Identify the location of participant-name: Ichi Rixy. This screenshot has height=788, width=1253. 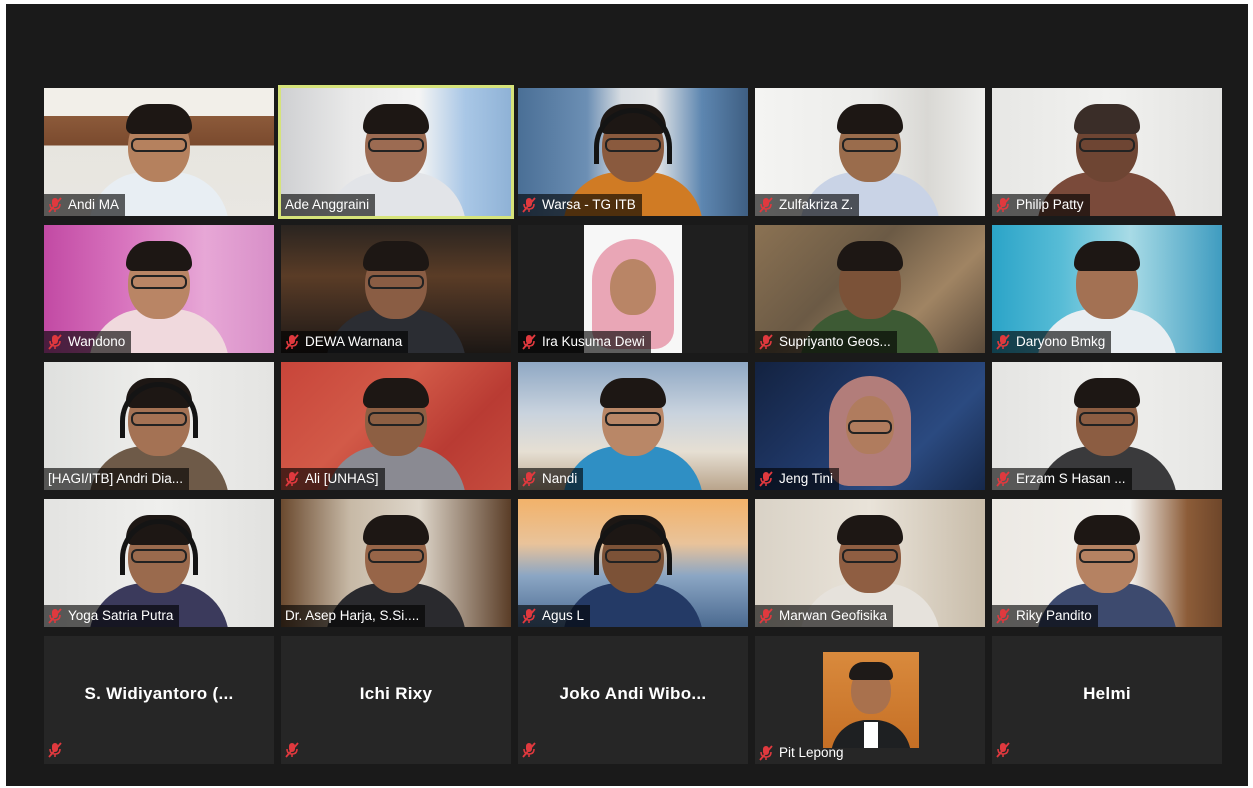
(396, 693).